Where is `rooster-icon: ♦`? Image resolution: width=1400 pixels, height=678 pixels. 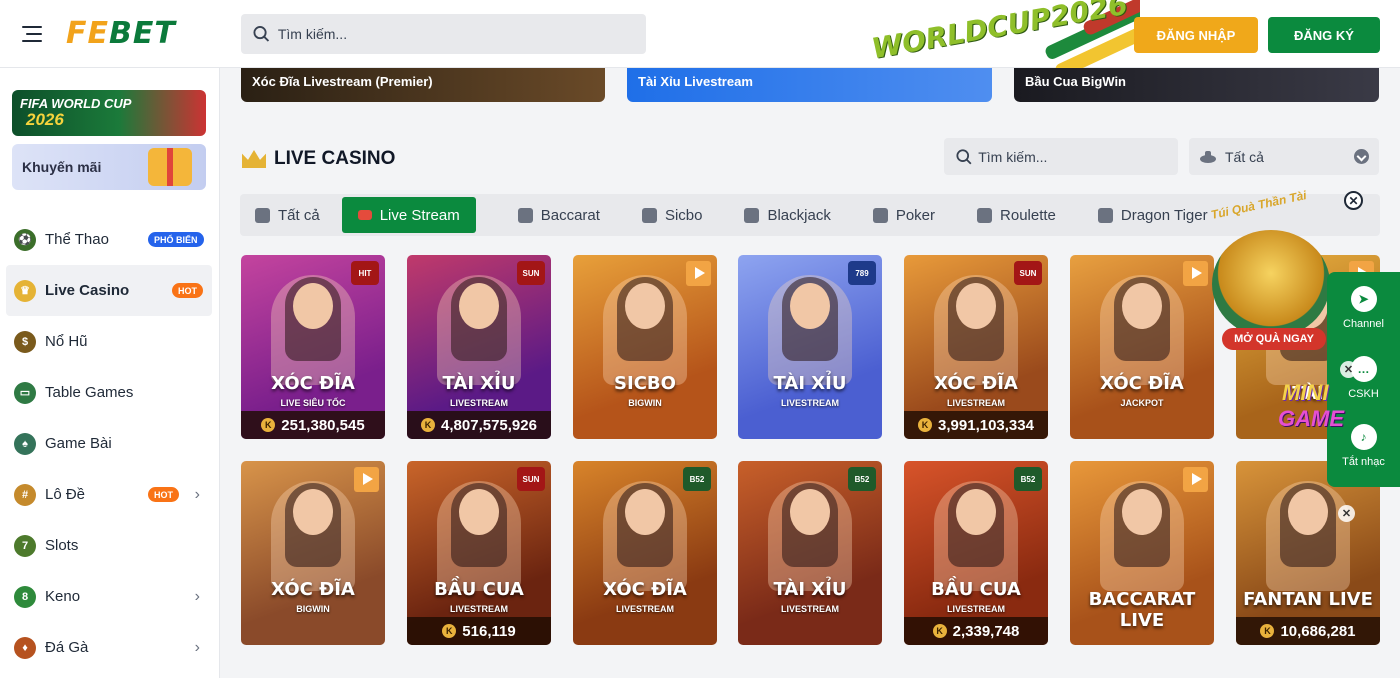 rooster-icon: ♦ is located at coordinates (25, 647).